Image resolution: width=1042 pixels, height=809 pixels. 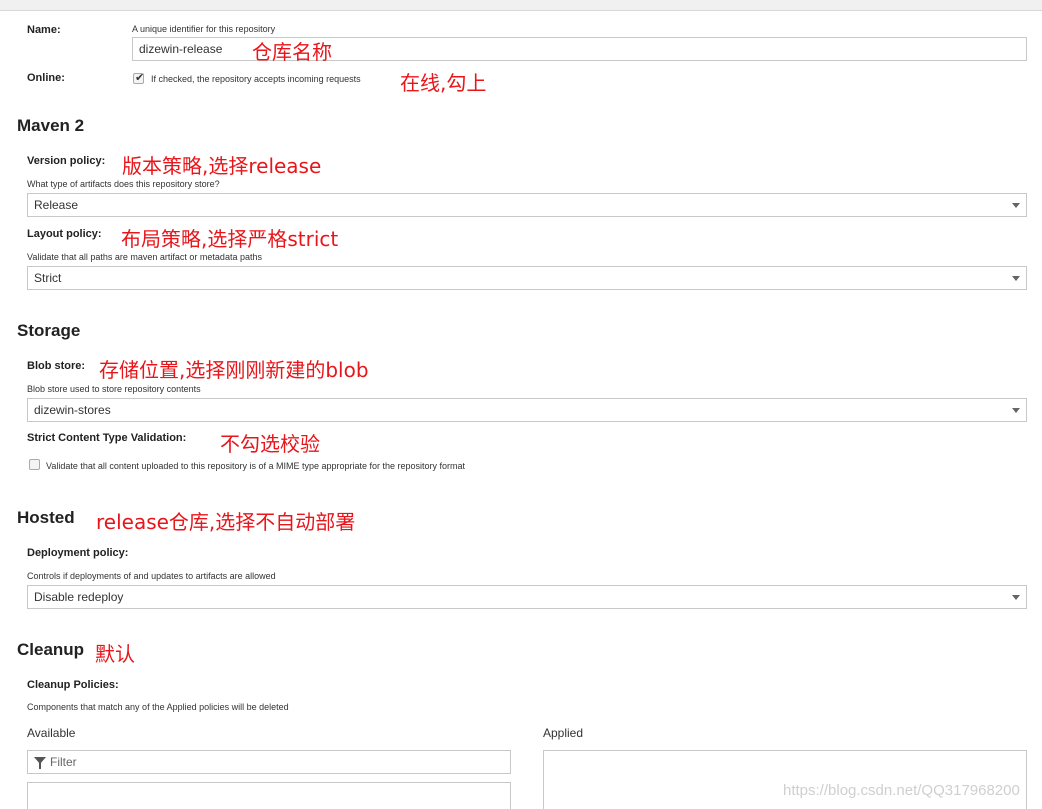 What do you see at coordinates (270, 444) in the screenshot?
I see `strict-validation-annotation: 不勾选校验` at bounding box center [270, 444].